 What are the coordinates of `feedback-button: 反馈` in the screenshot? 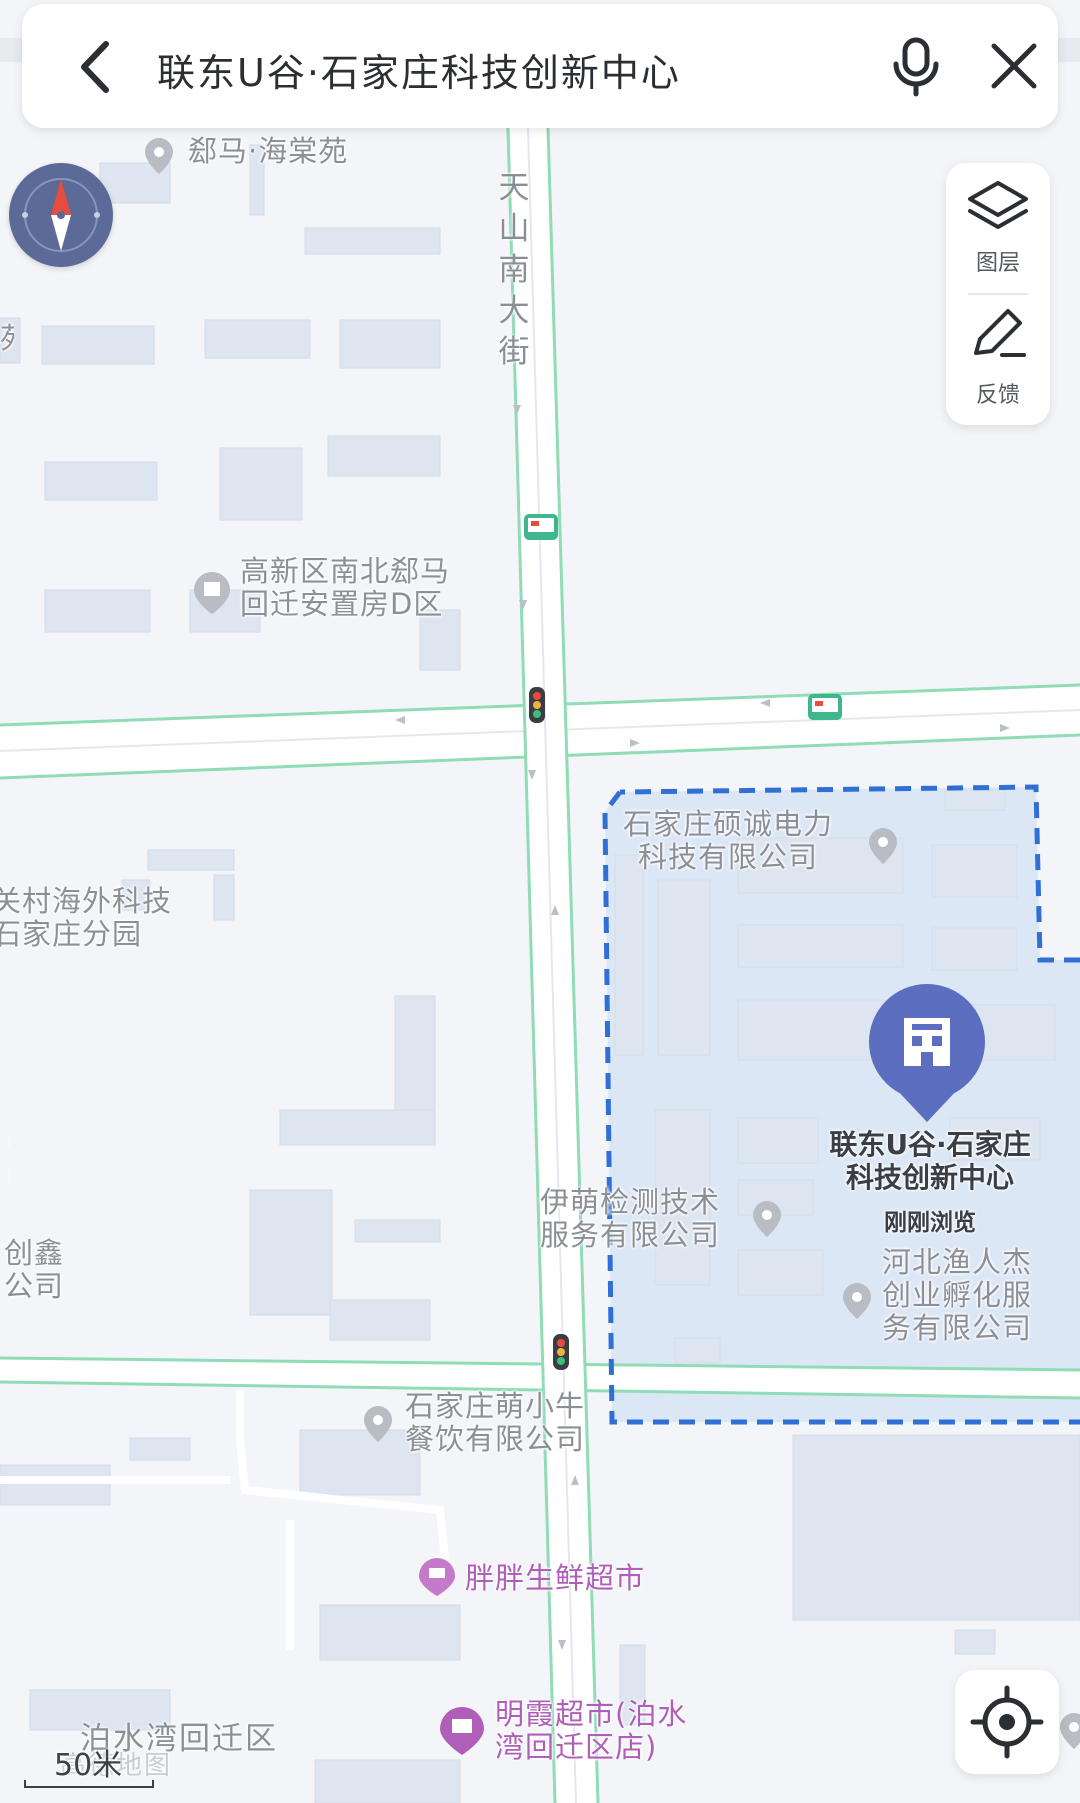 It's located at (998, 360).